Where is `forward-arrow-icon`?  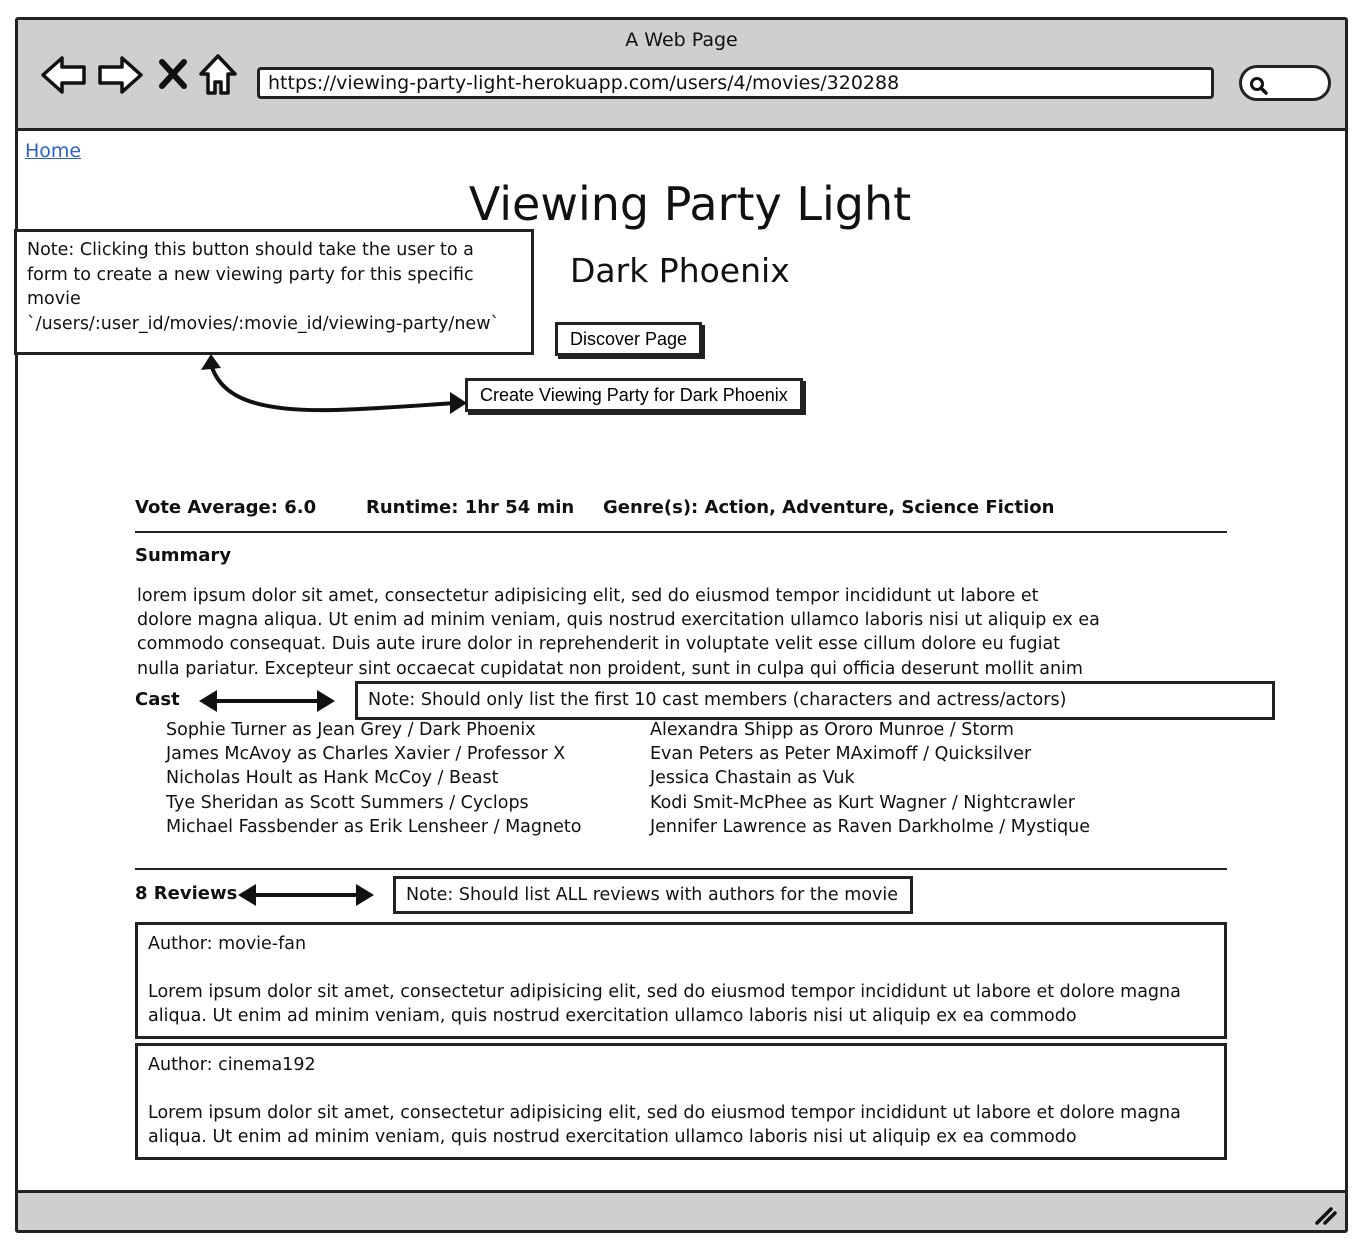
forward-arrow-icon is located at coordinates (120, 75).